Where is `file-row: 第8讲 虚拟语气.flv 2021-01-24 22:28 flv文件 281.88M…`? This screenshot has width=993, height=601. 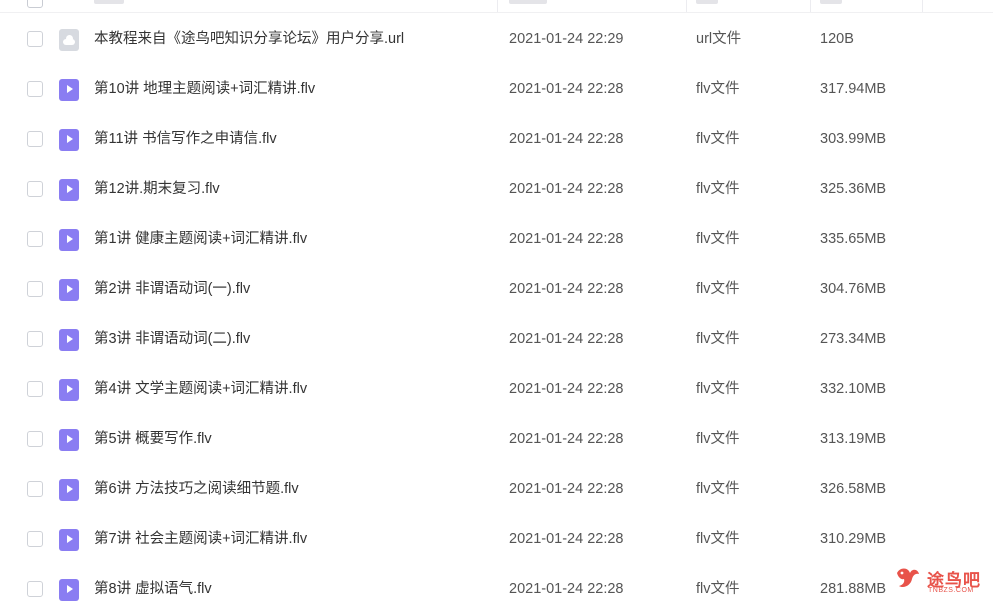
file-row: 第8讲 虚拟语气.flv 2021-01-24 22:28 flv文件 281.88M… is located at coordinates (496, 582).